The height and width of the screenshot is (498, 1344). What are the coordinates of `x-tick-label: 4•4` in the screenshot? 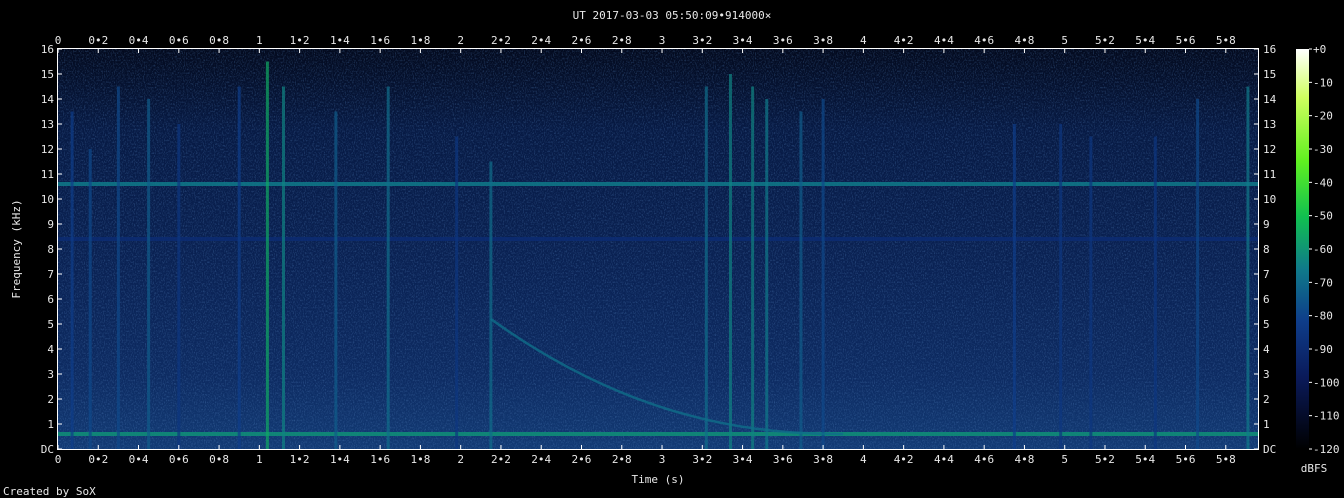 It's located at (944, 40).